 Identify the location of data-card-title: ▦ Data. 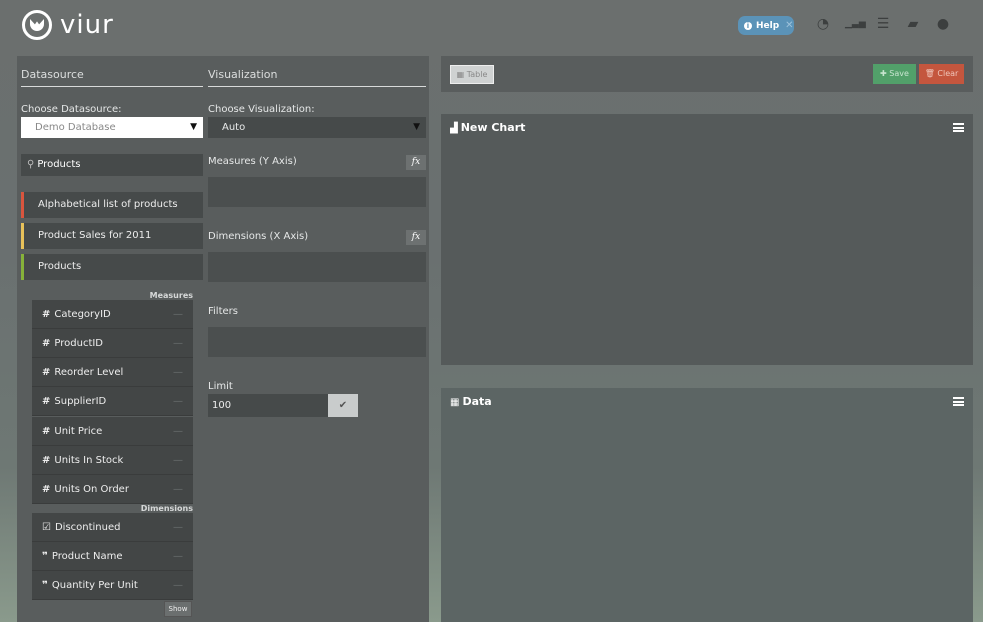
(471, 401).